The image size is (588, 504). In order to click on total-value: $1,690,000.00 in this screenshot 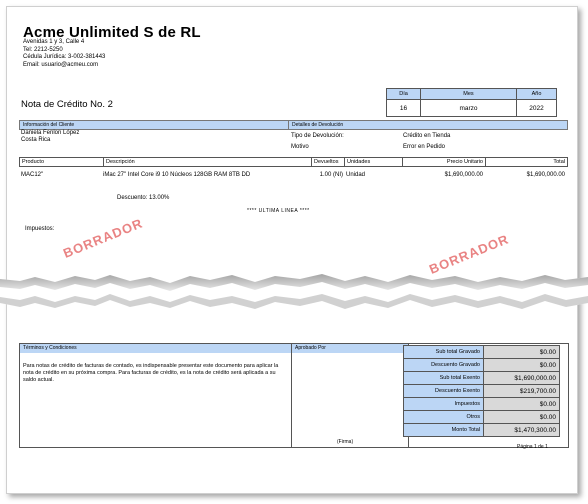, I will do `click(521, 378)`.